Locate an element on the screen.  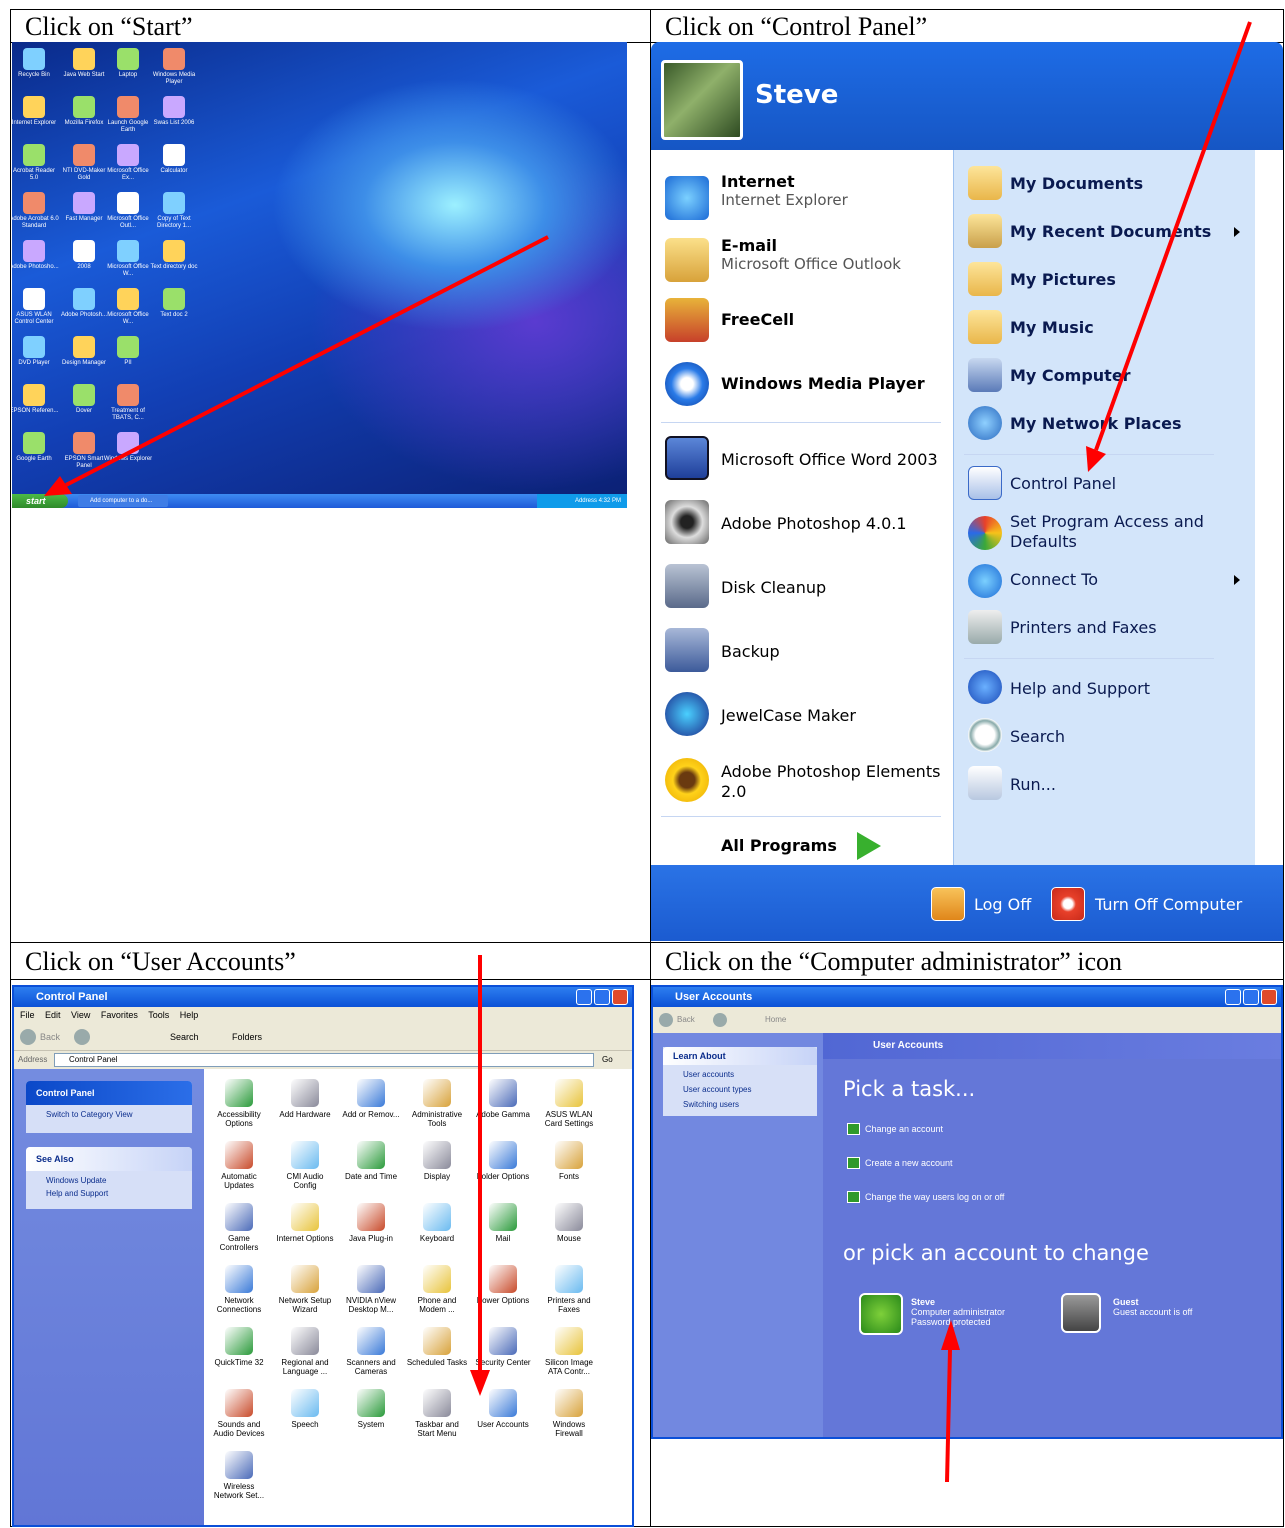
arrow-to-control-panel is located at coordinates (1173, 236).